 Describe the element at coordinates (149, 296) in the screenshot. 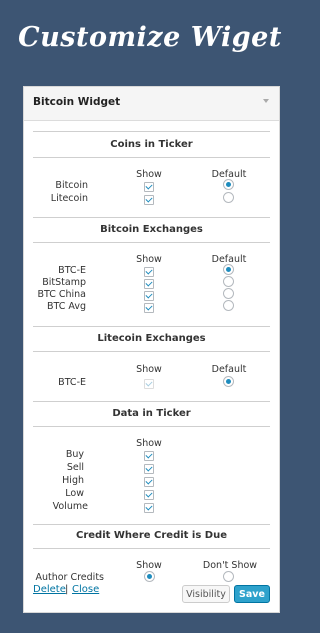

I see `show-checkbox-btc-china` at that location.